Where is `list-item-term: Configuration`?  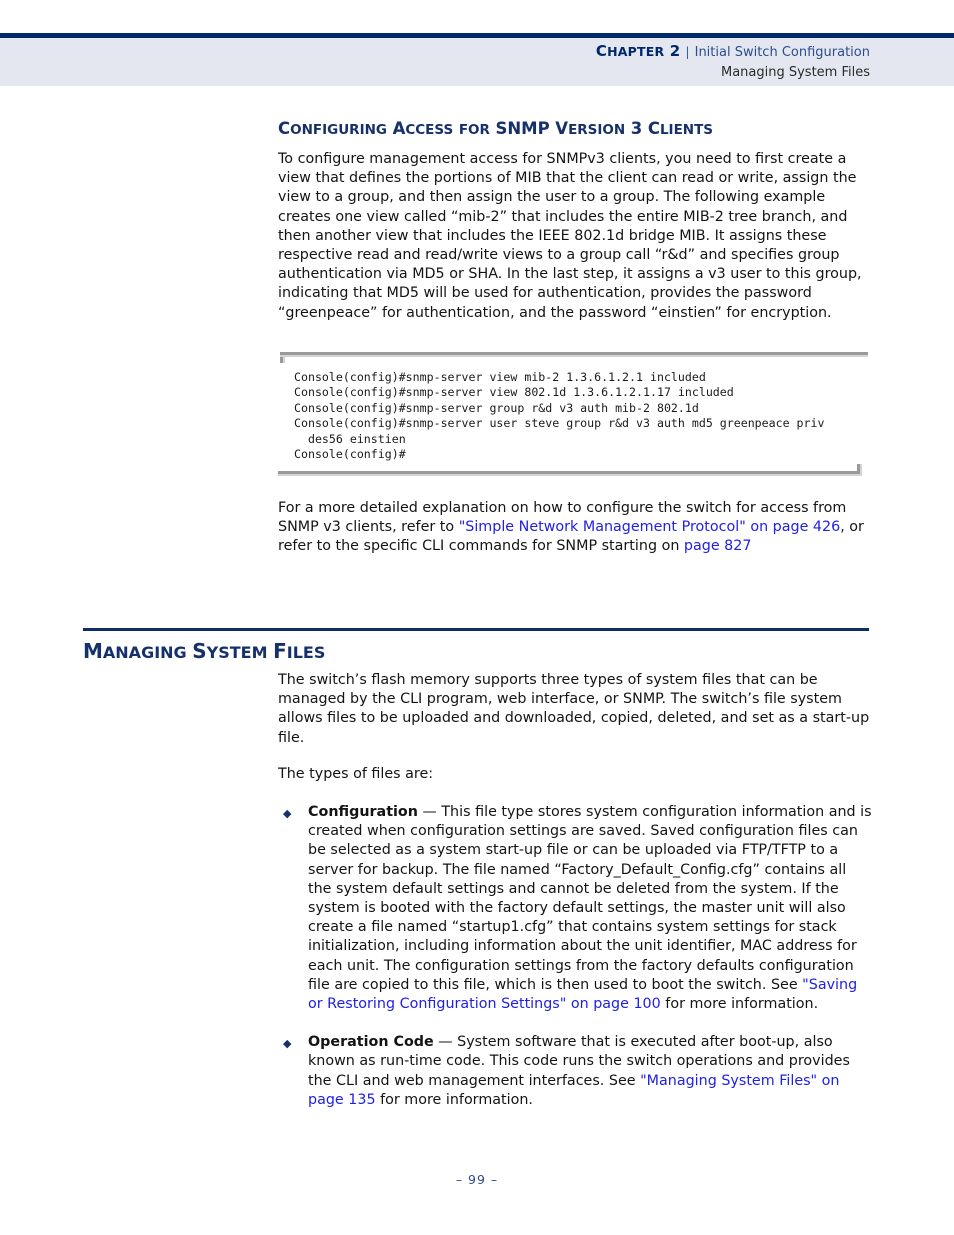 list-item-term: Configuration is located at coordinates (363, 812).